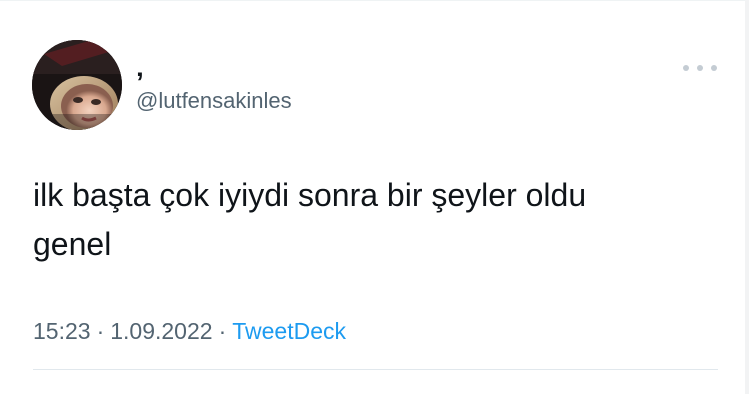 Image resolution: width=749 pixels, height=394 pixels. I want to click on tweet-meta: 15:23 · 1.09.2022 · TweetDeck, so click(189, 331).